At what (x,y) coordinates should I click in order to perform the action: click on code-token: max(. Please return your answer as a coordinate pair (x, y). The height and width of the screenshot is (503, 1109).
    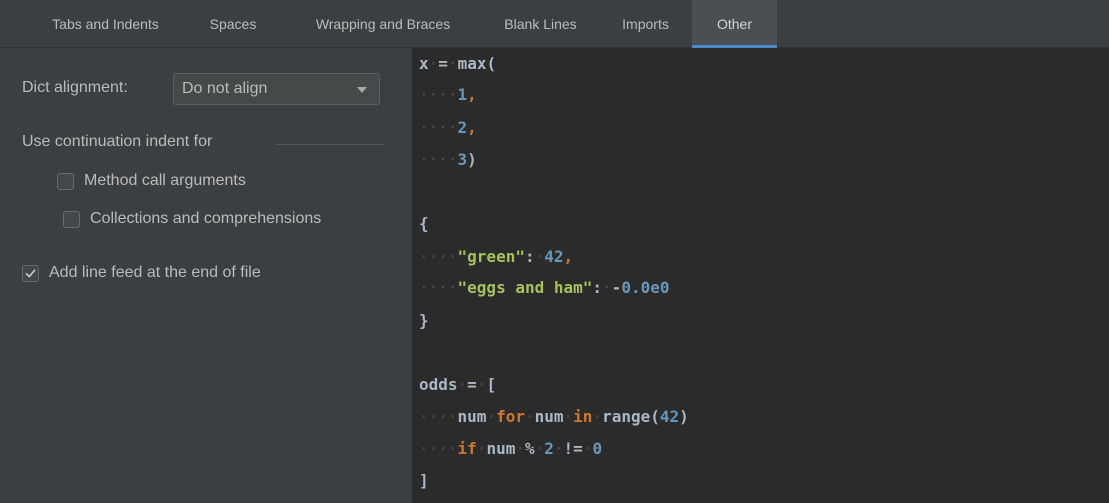
    Looking at the image, I should click on (477, 63).